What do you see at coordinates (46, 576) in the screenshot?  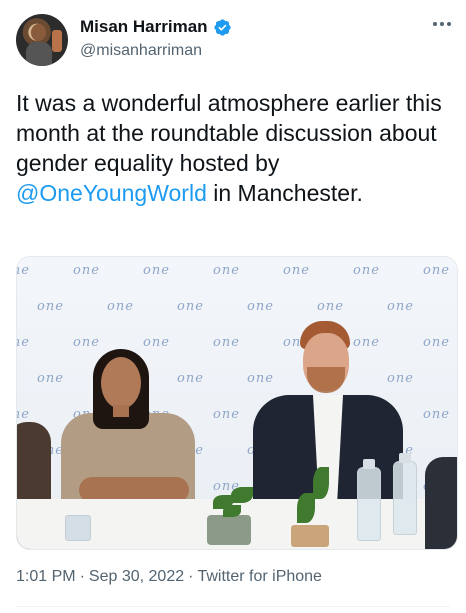 I see `tweet-time: 1:01 PM` at bounding box center [46, 576].